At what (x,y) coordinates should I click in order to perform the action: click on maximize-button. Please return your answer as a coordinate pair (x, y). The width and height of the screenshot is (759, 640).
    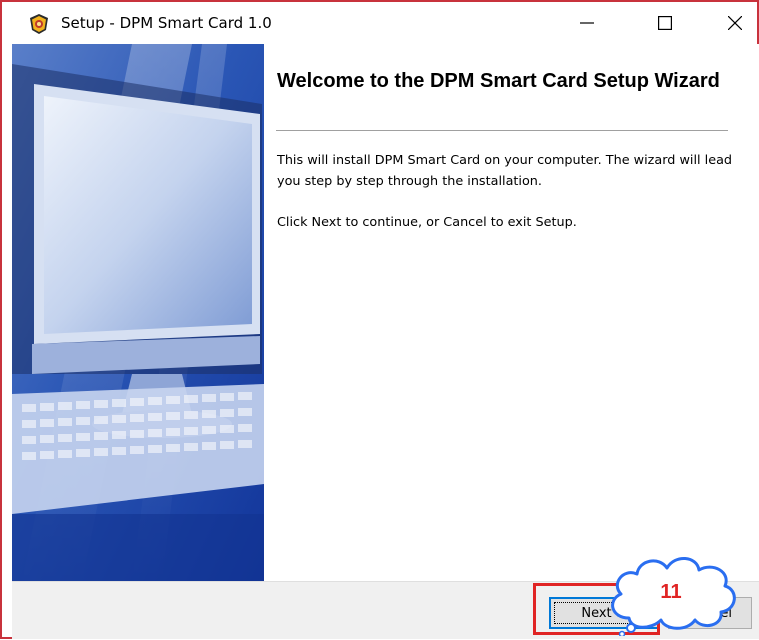
    Looking at the image, I should click on (665, 23).